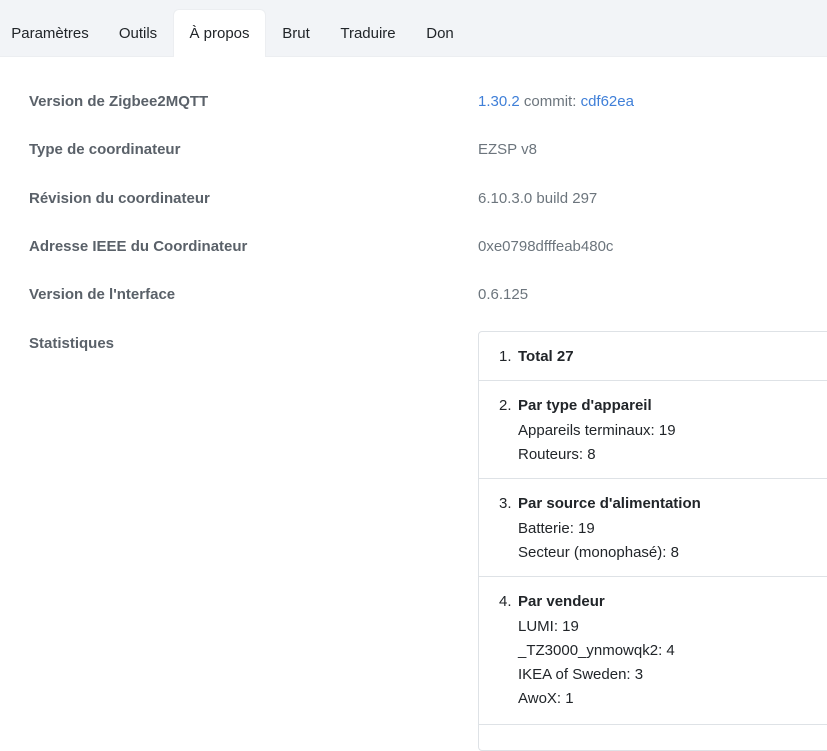  I want to click on coordinator-revision-value: 6.10.3.0 build 297, so click(538, 198).